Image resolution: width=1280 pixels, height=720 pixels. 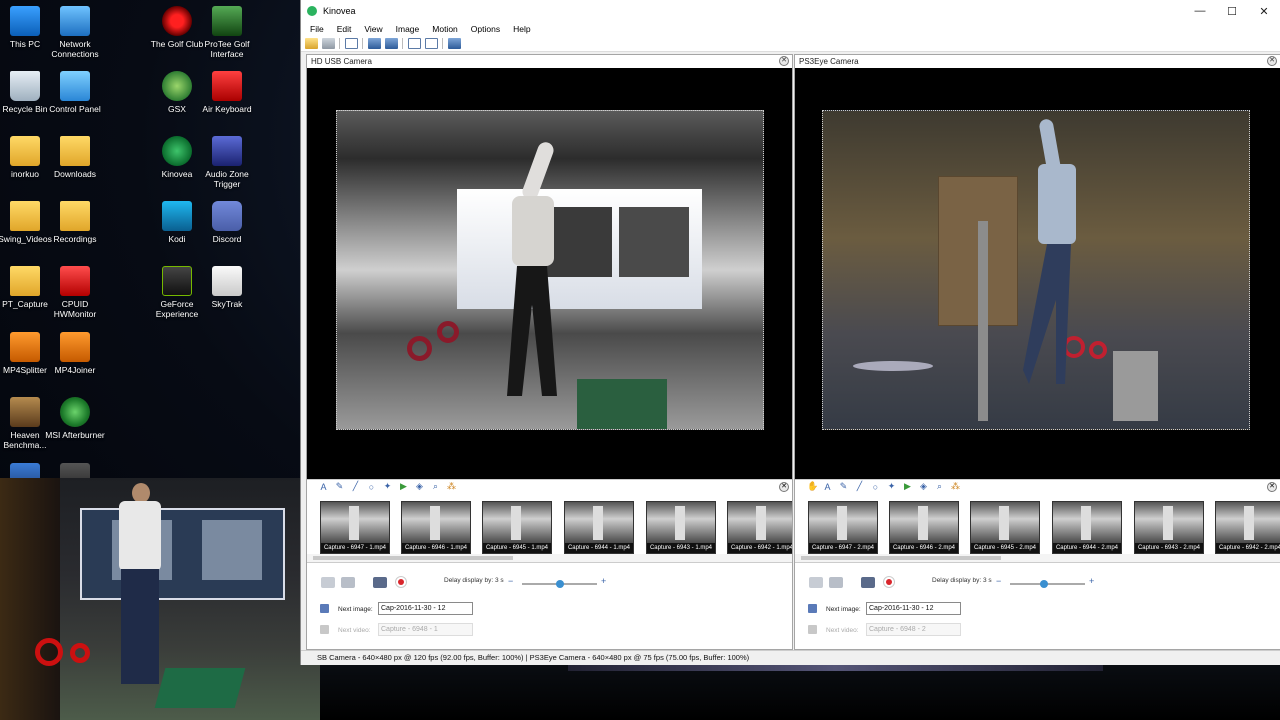 I want to click on single-view-icon, so click(x=351, y=43).